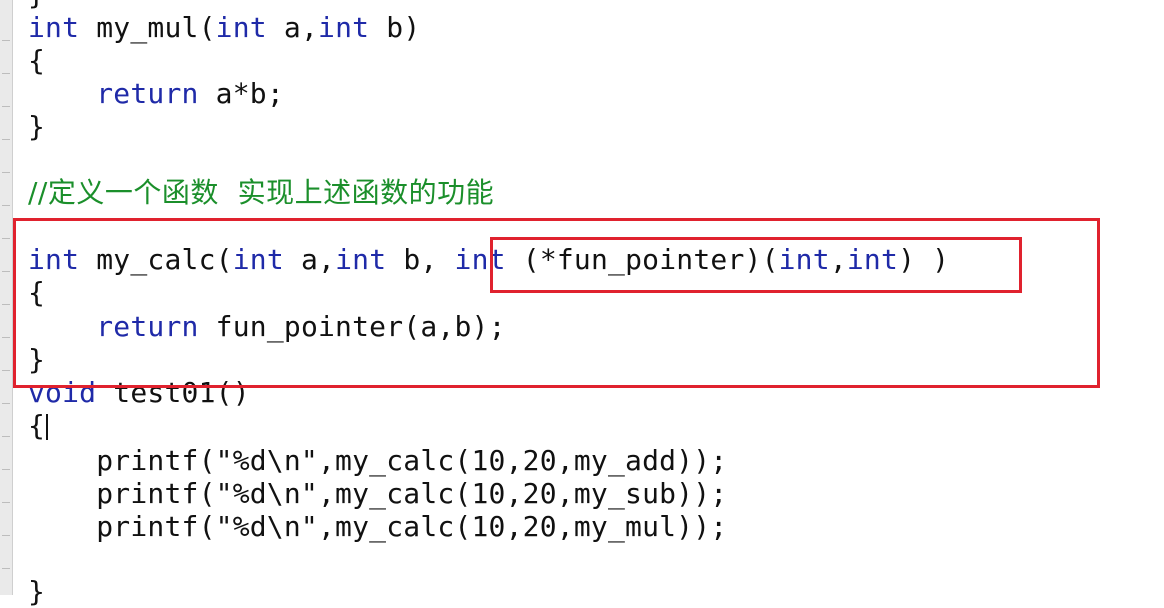 The width and height of the screenshot is (1164, 608). Describe the element at coordinates (241, 93) in the screenshot. I see `code-token: a*b;` at that location.